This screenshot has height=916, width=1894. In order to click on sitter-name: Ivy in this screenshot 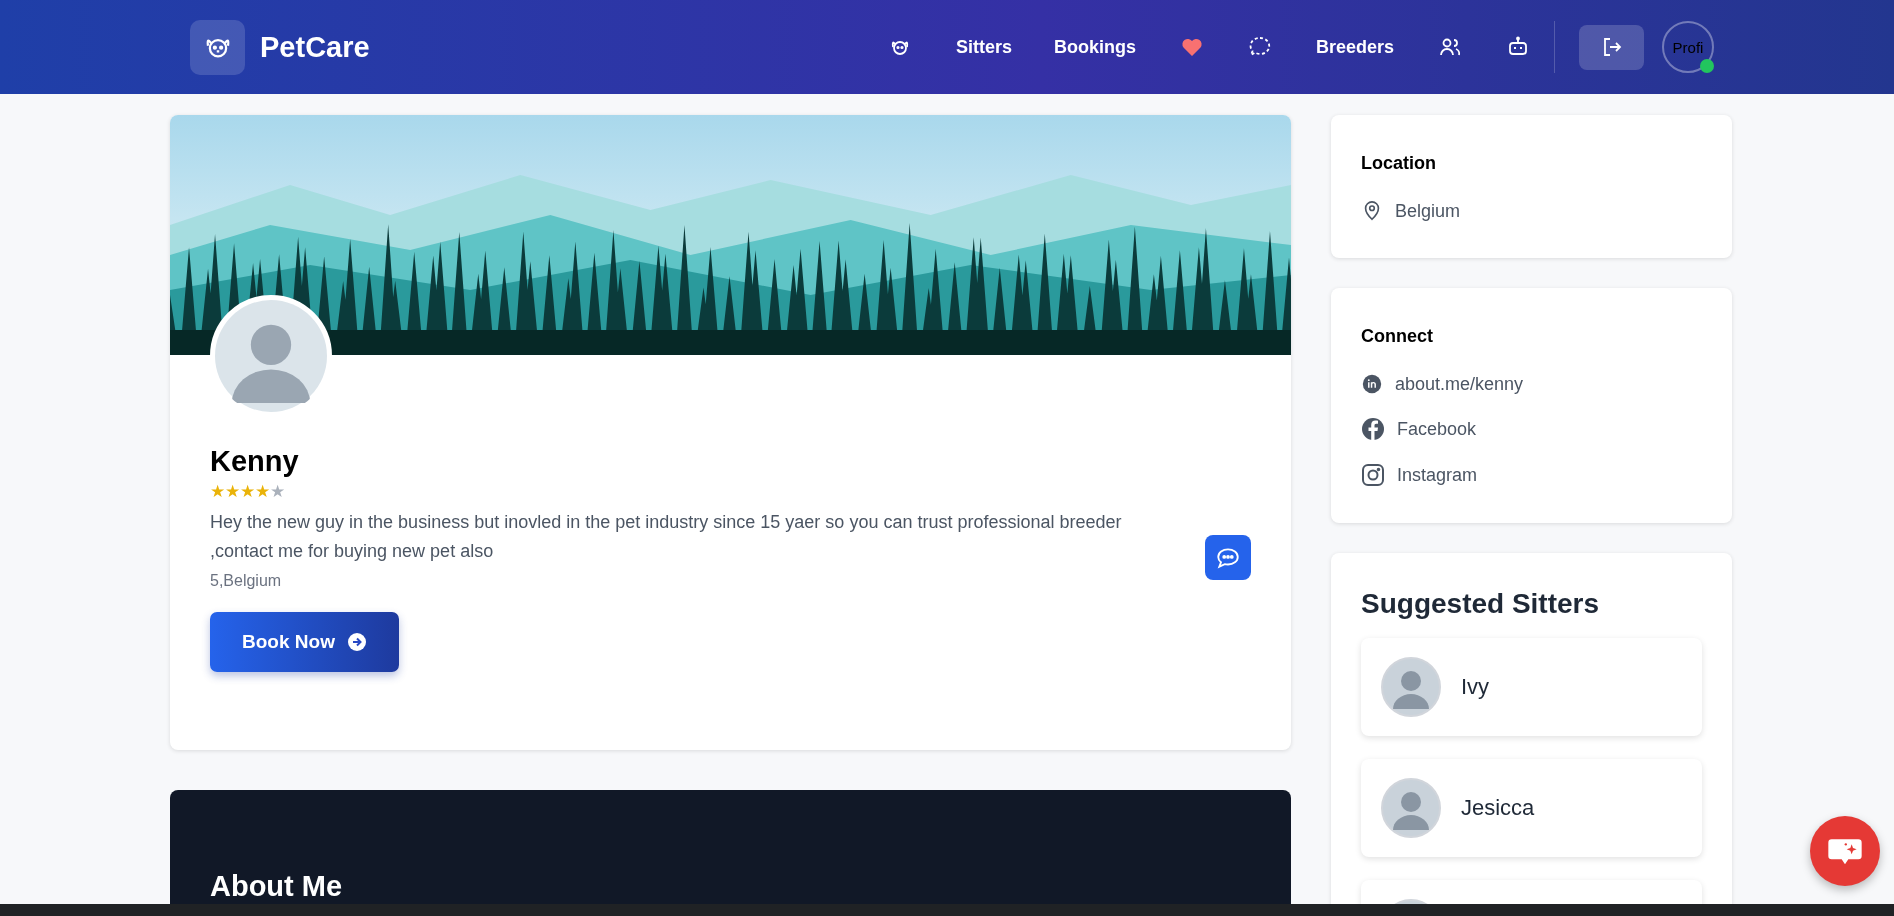, I will do `click(1475, 687)`.